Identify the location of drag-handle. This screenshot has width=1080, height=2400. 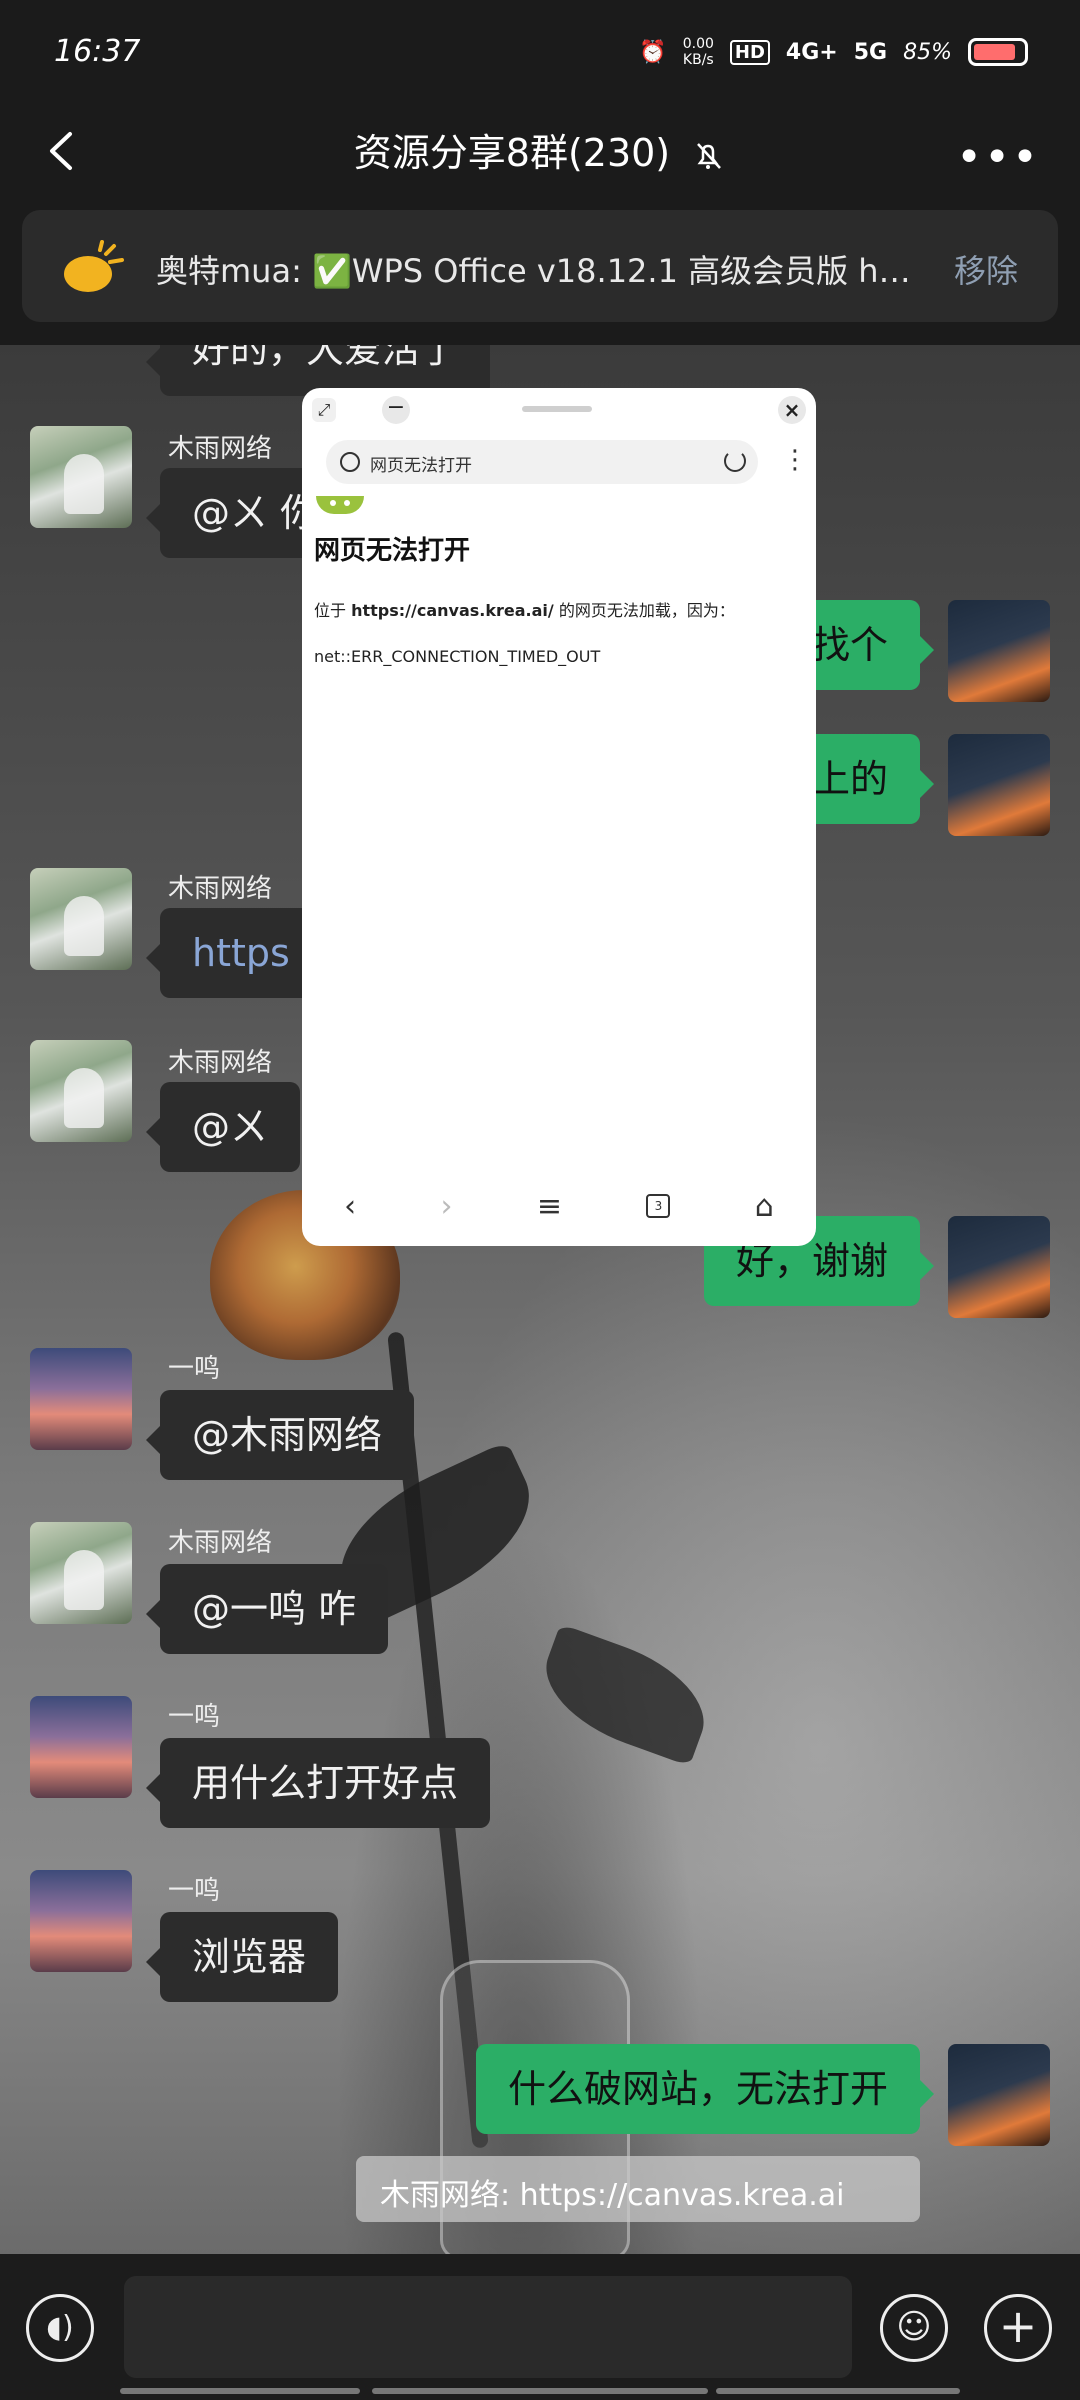
(557, 409).